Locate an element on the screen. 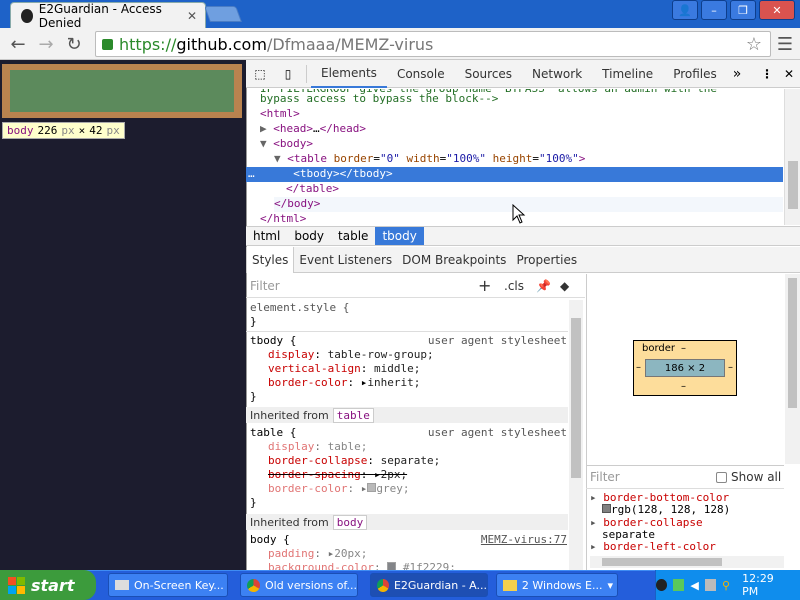 This screenshot has height=600, width=800. expand-arrow-icon: ▶ is located at coordinates (266, 128).